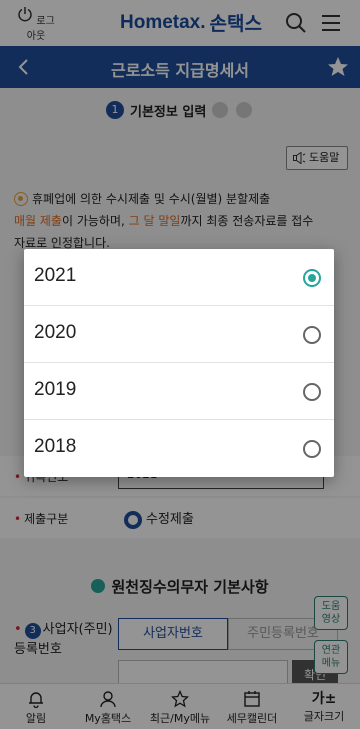  What do you see at coordinates (324, 716) in the screenshot?
I see `nav-label-text-size: 글자크기` at bounding box center [324, 716].